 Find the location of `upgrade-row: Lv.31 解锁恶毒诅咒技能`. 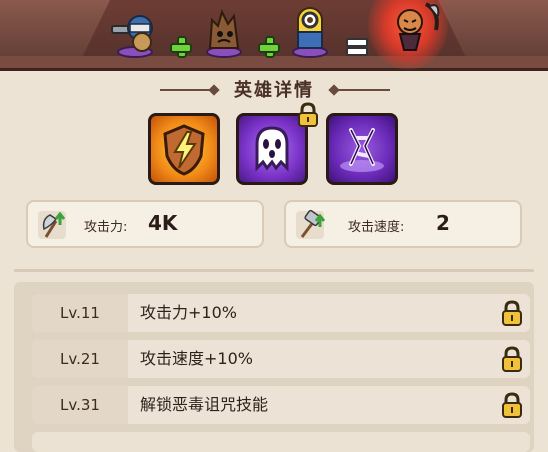

upgrade-row: Lv.31 解锁恶毒诅咒技能 is located at coordinates (281, 405).